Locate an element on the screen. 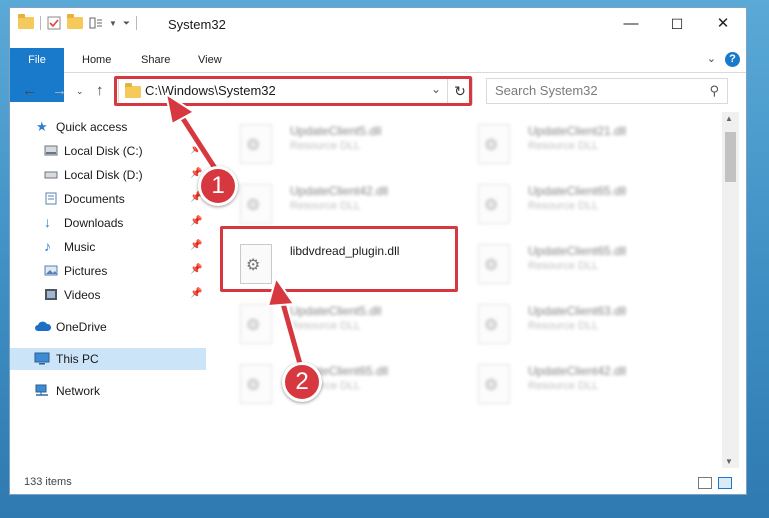 This screenshot has height=518, width=769. callout-badge-2: 2 is located at coordinates (302, 382).